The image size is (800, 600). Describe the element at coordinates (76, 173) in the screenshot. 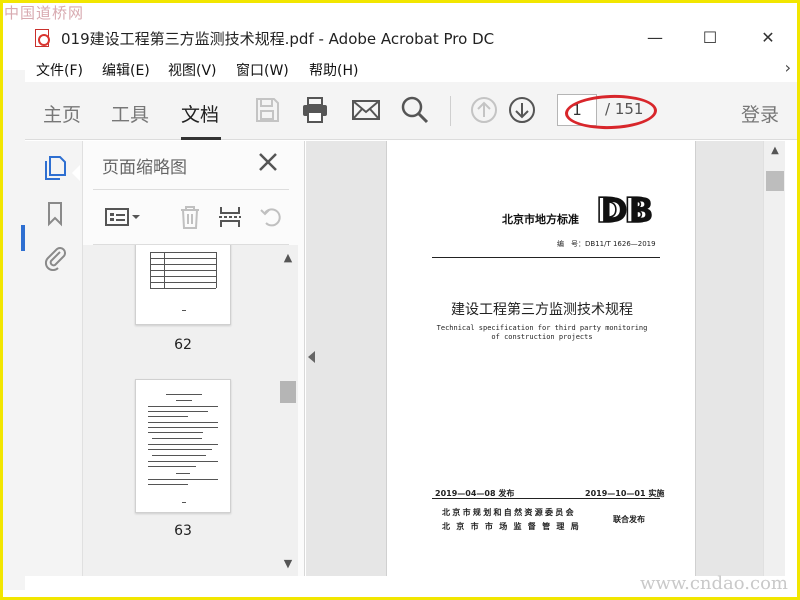

I see `rail-active-notch` at that location.